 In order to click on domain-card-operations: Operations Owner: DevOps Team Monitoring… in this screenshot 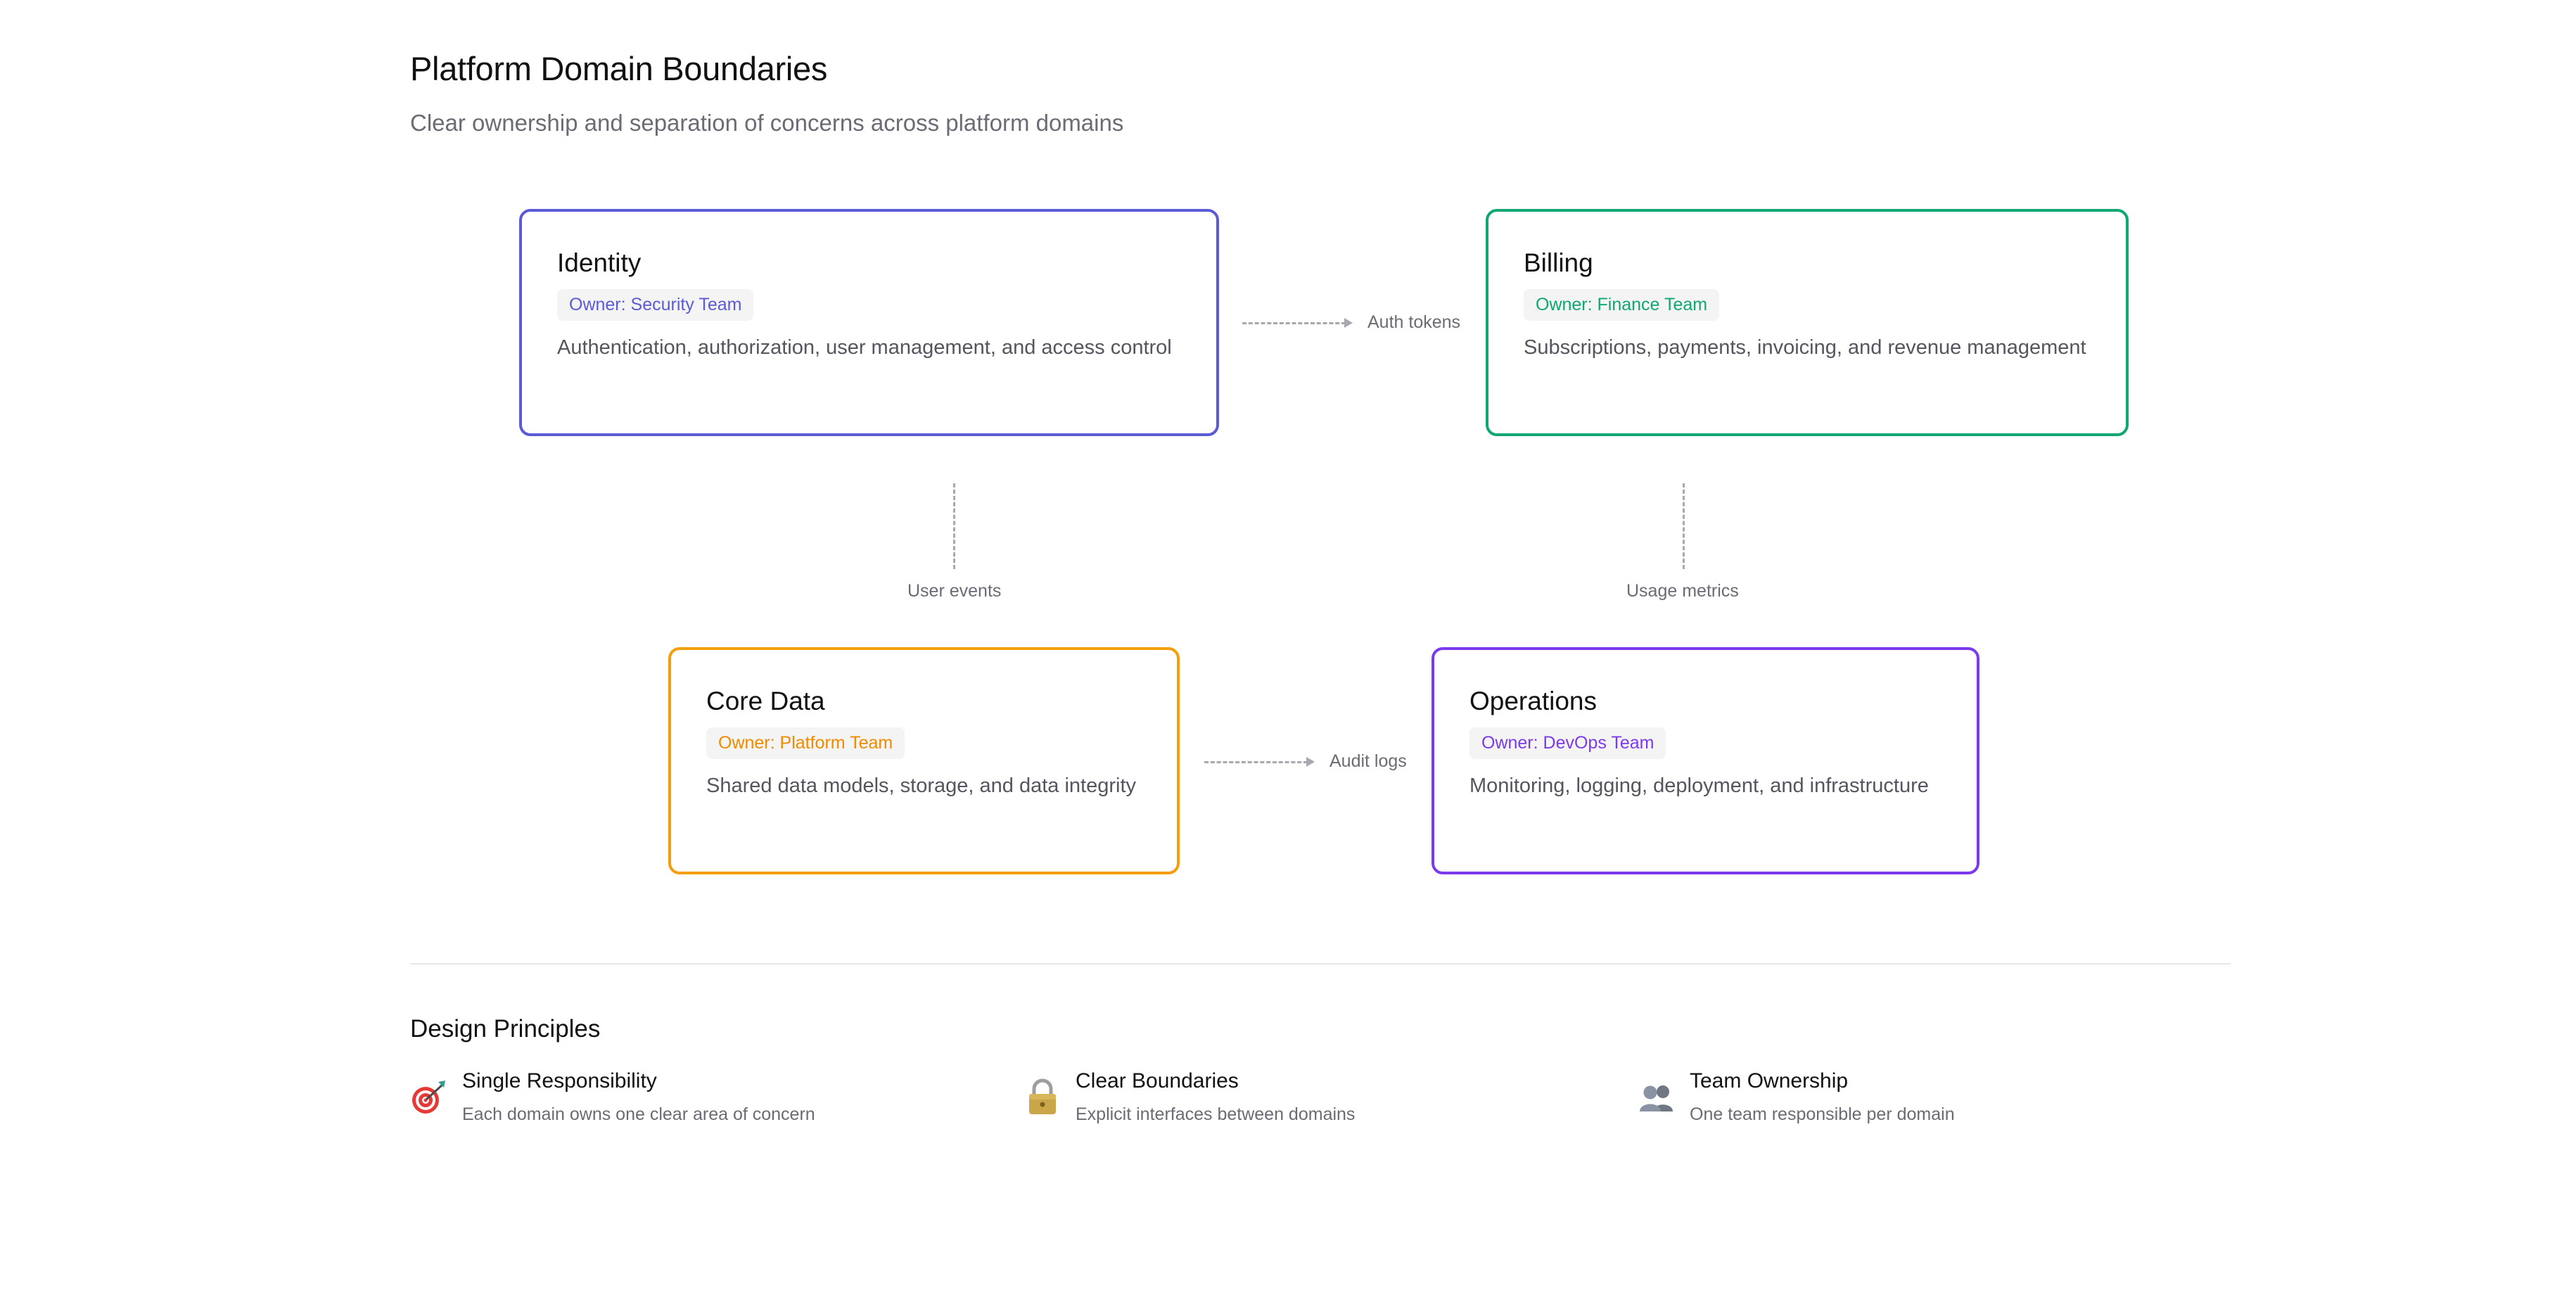, I will do `click(1705, 761)`.